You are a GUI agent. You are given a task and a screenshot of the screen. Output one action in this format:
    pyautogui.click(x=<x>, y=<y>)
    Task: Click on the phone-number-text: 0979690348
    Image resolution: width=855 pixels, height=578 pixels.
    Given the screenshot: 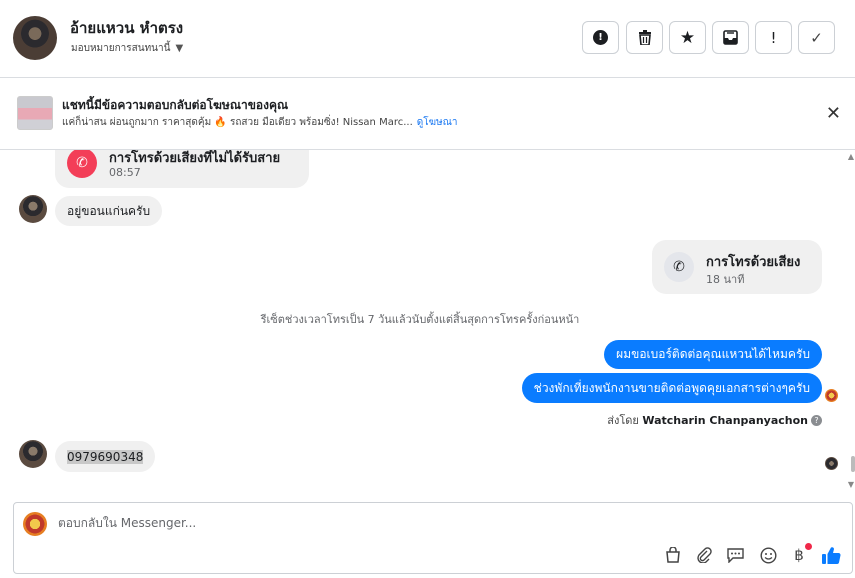 What is the action you would take?
    pyautogui.click(x=105, y=456)
    